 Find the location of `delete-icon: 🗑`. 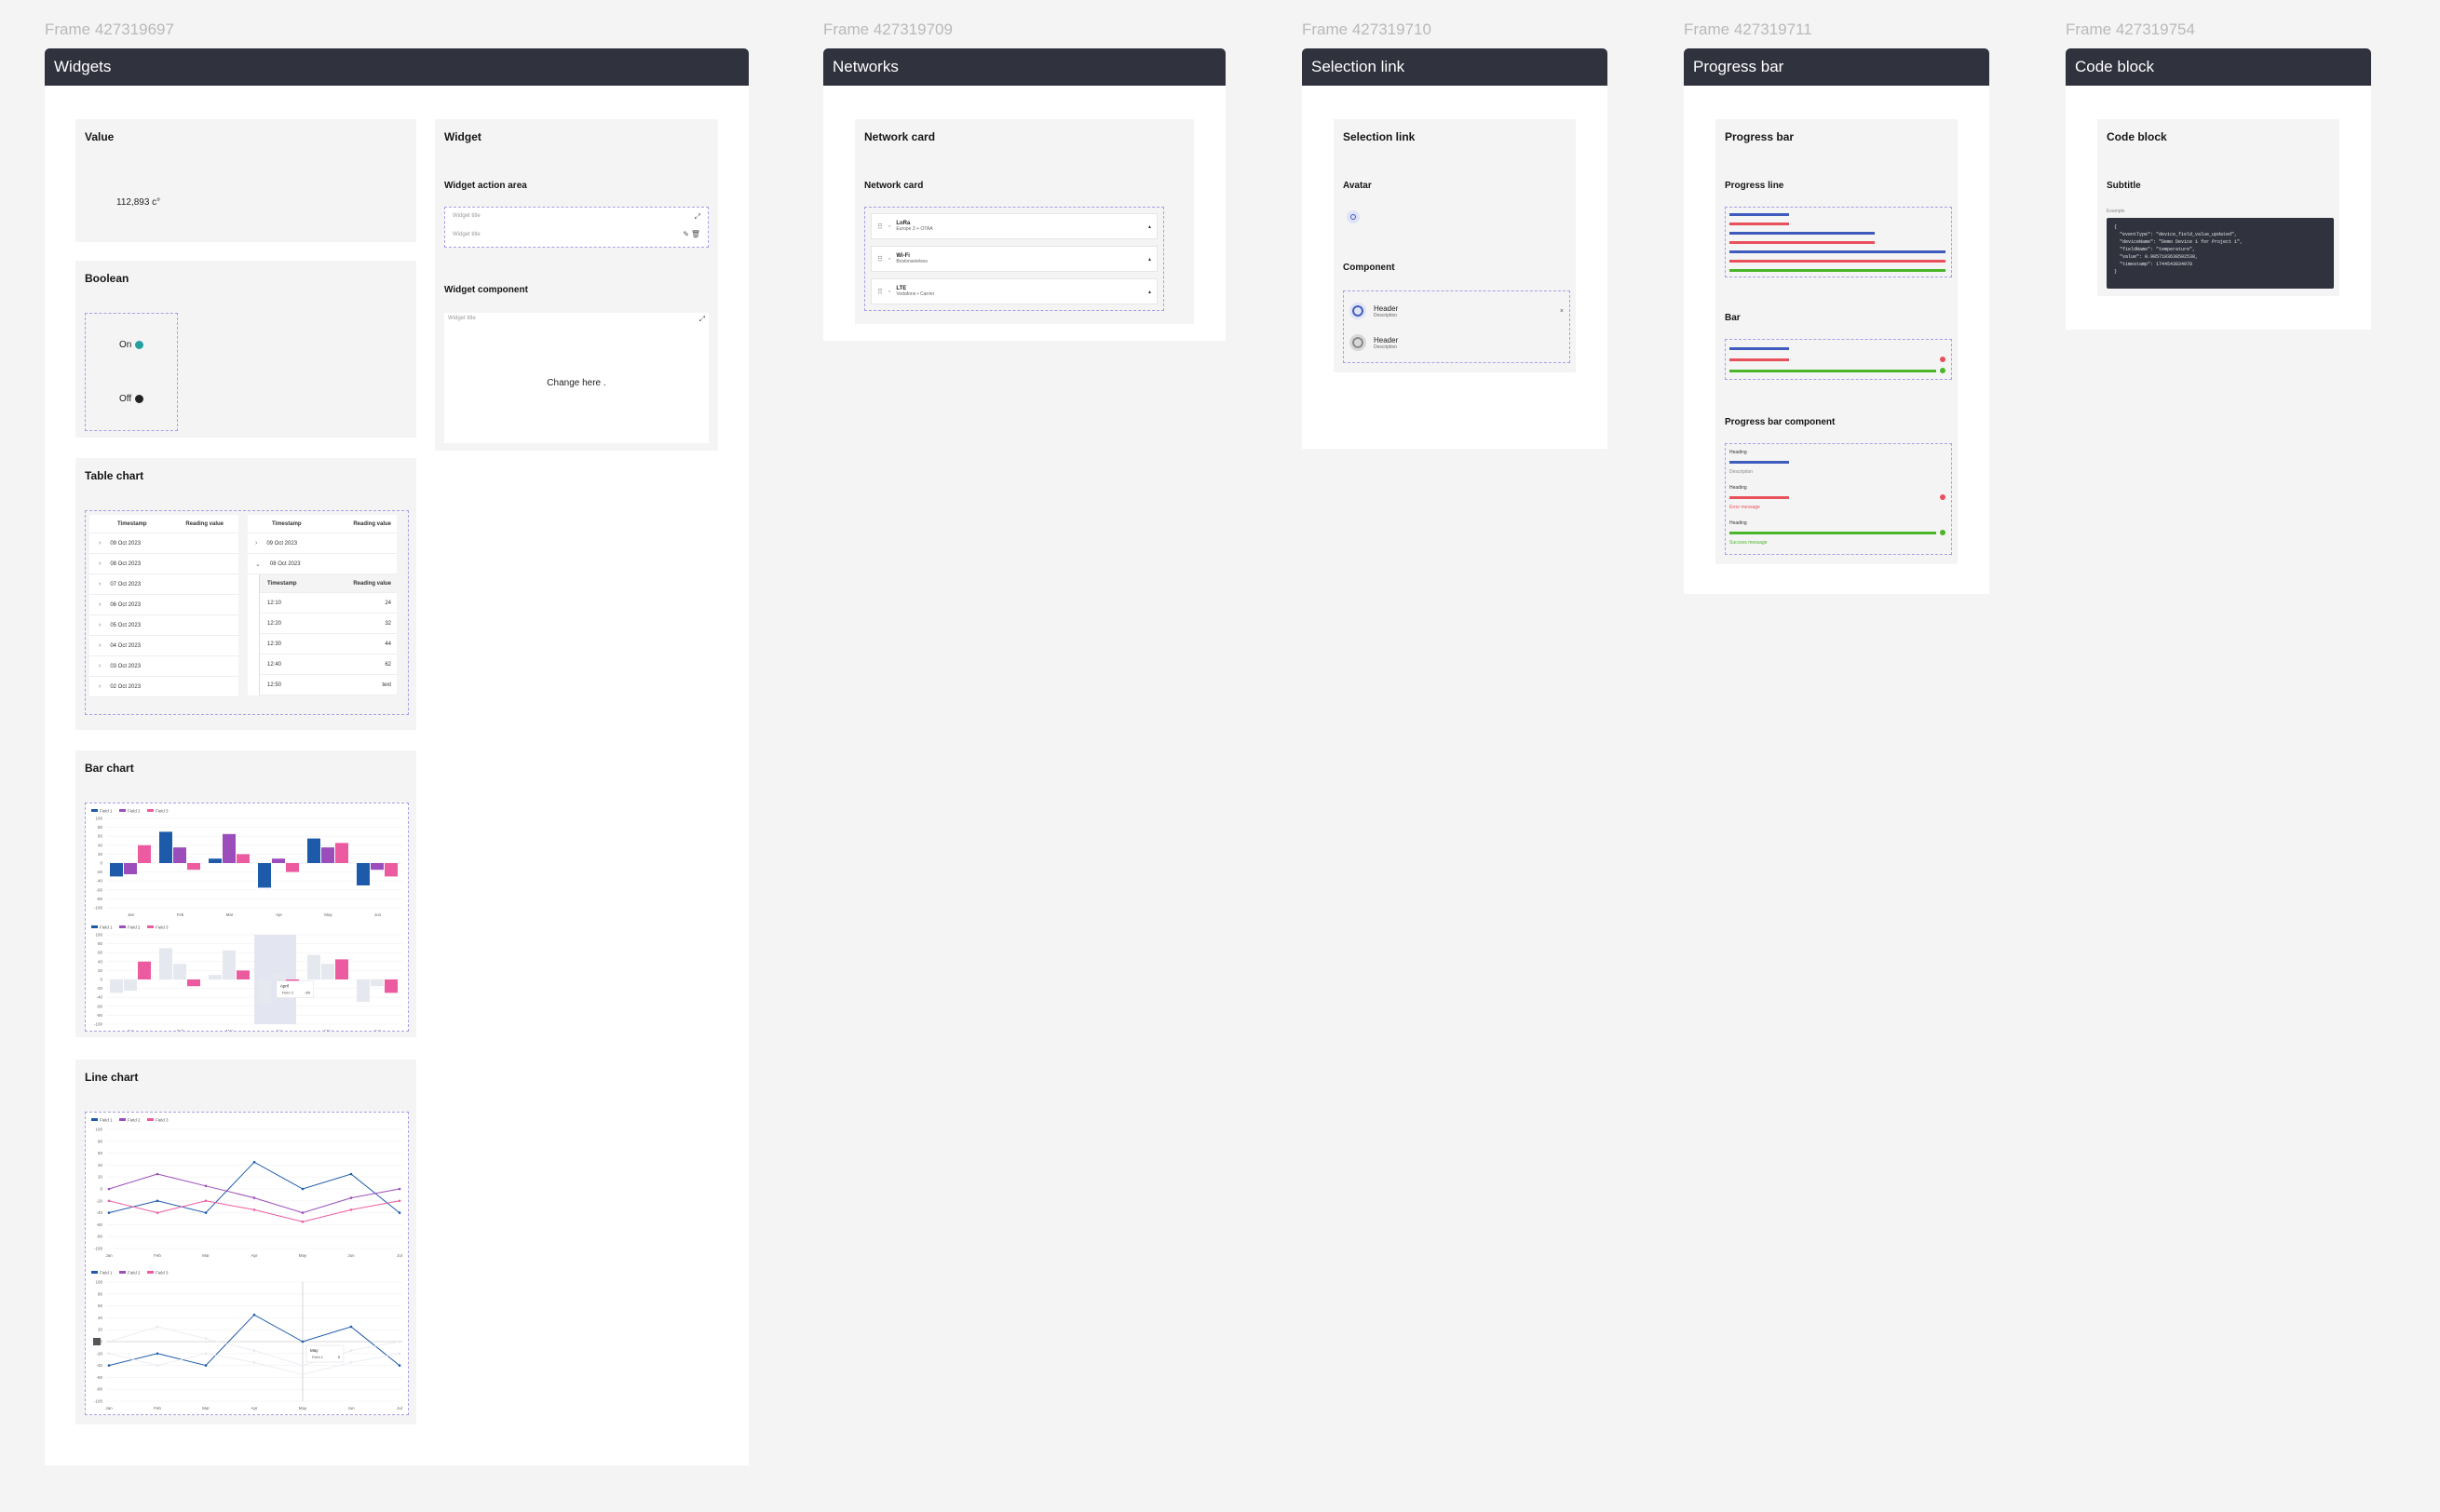

delete-icon: 🗑 is located at coordinates (695, 234).